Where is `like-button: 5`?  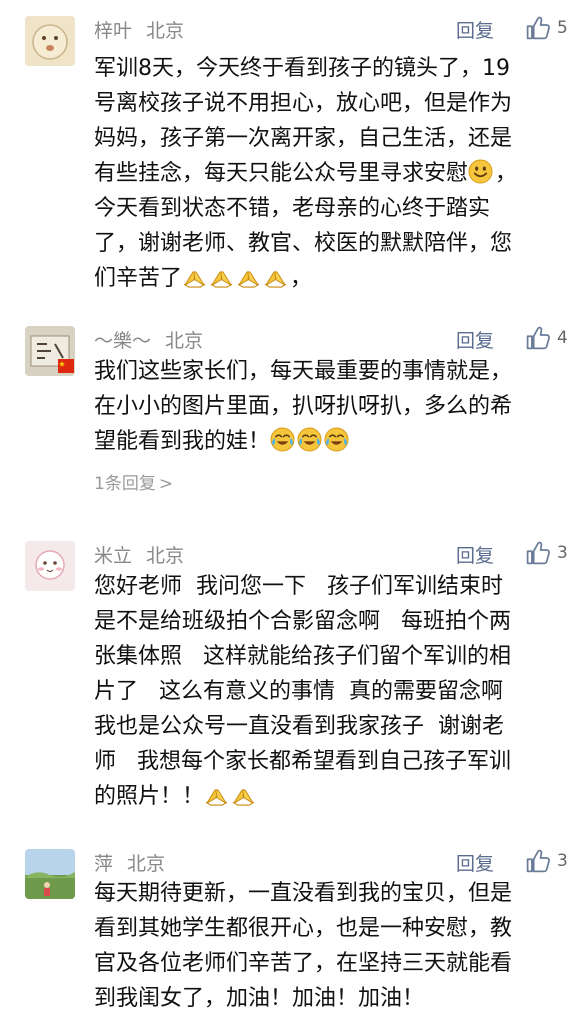
like-button: 5 is located at coordinates (546, 28).